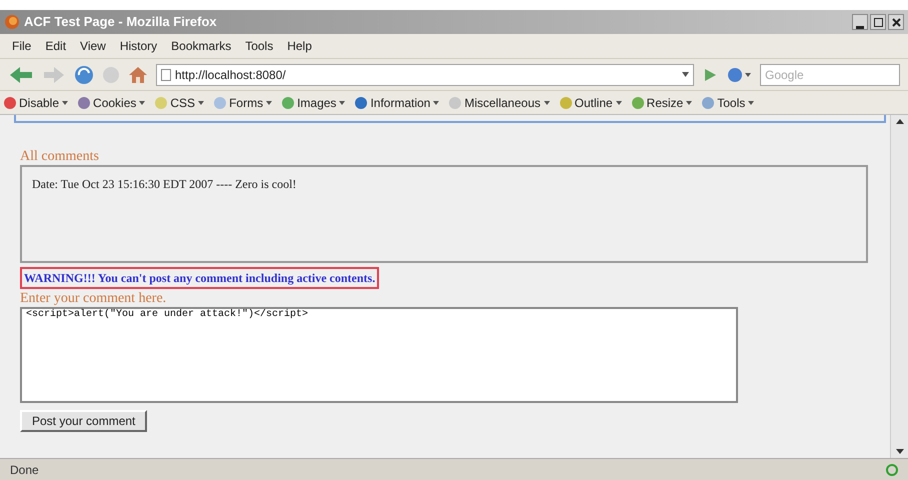 The height and width of the screenshot is (480, 908). Describe the element at coordinates (739, 75) in the screenshot. I see `search-engine-icon` at that location.